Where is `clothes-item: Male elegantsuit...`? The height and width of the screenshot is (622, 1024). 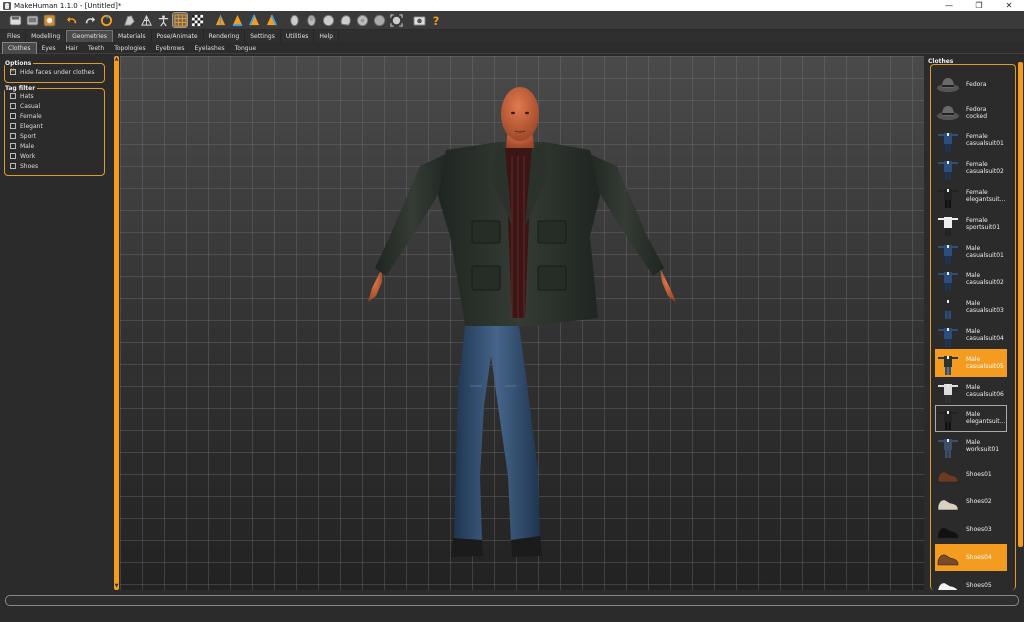
clothes-item: Male elegantsuit... is located at coordinates (971, 418).